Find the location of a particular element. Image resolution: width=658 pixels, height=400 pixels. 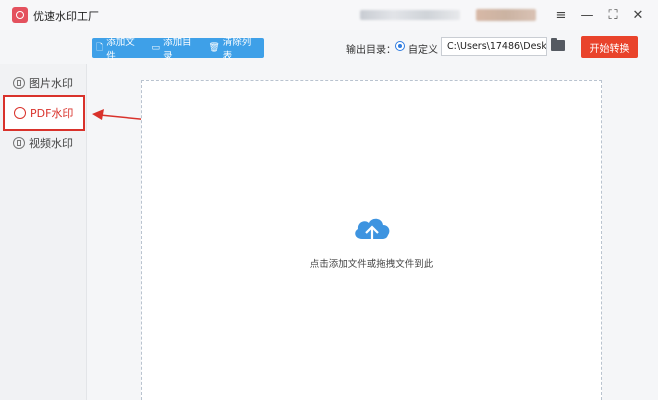

blurred-user-info is located at coordinates (410, 15).